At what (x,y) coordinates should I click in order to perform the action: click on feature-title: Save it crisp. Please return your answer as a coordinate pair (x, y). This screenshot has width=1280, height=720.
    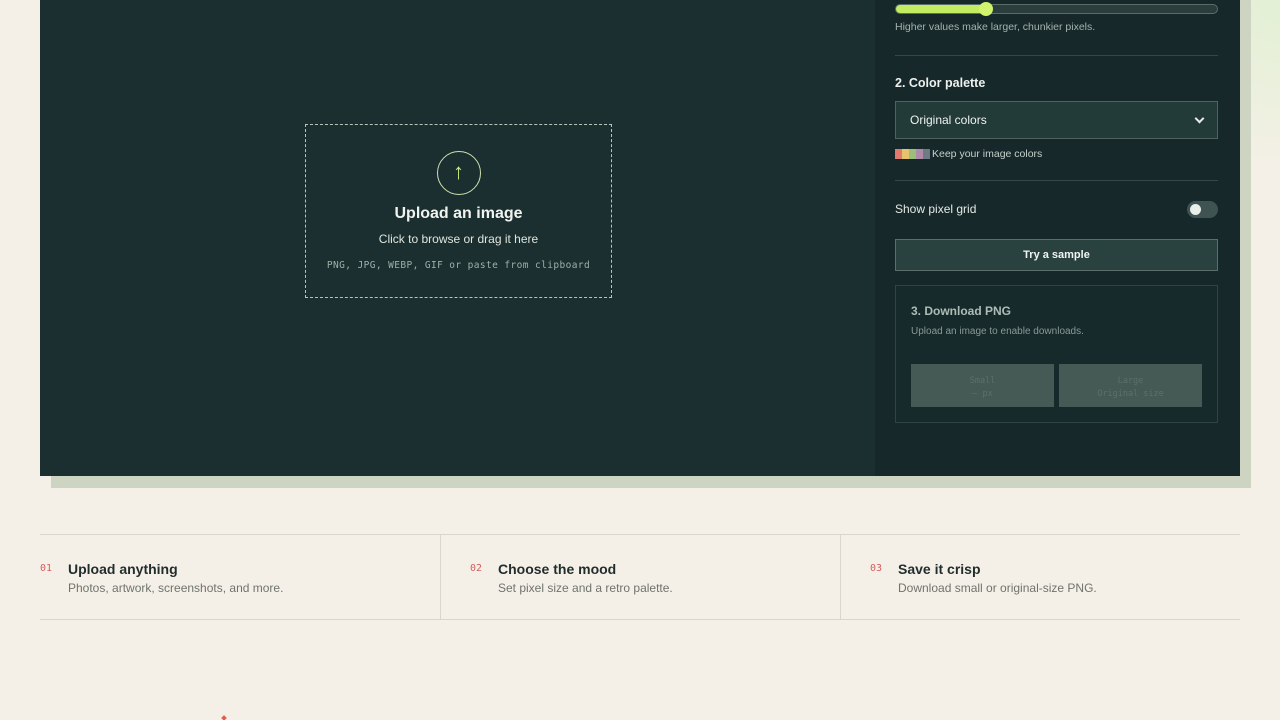
    Looking at the image, I should click on (939, 569).